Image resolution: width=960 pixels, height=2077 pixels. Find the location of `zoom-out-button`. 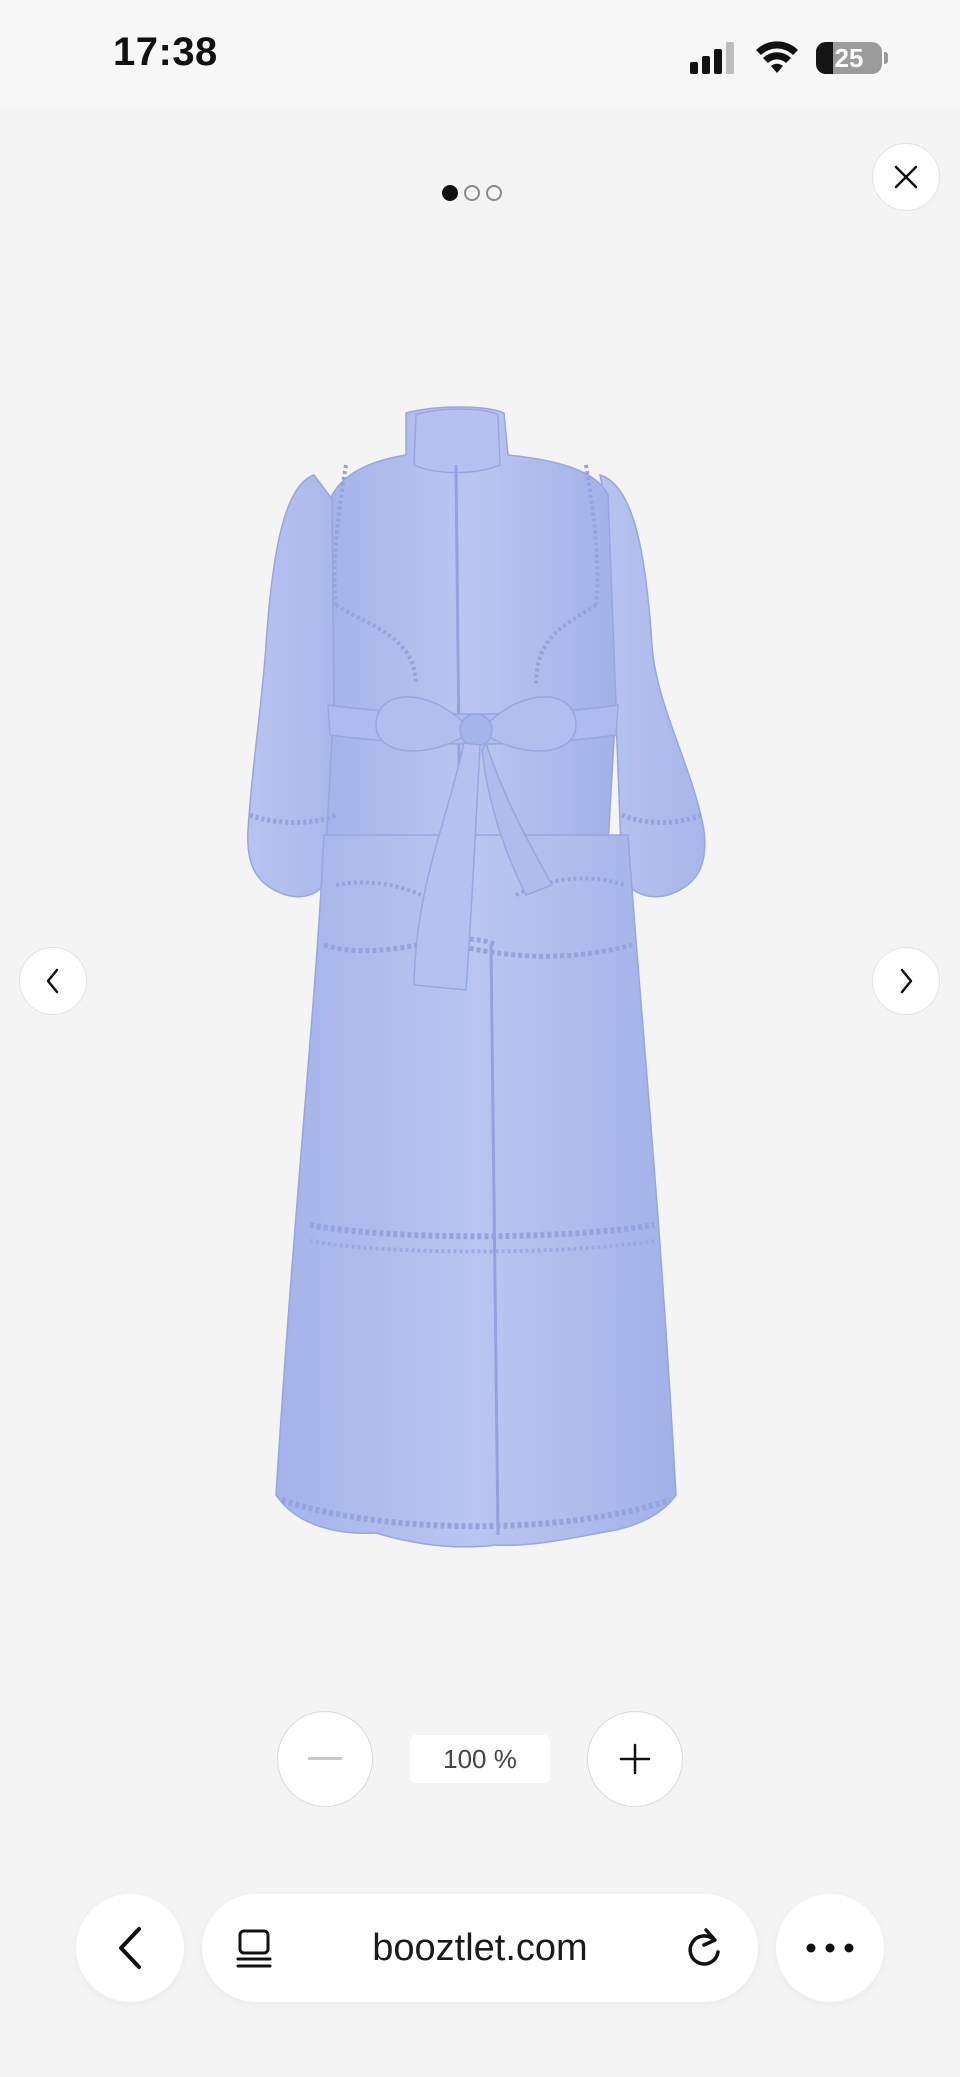

zoom-out-button is located at coordinates (325, 1759).